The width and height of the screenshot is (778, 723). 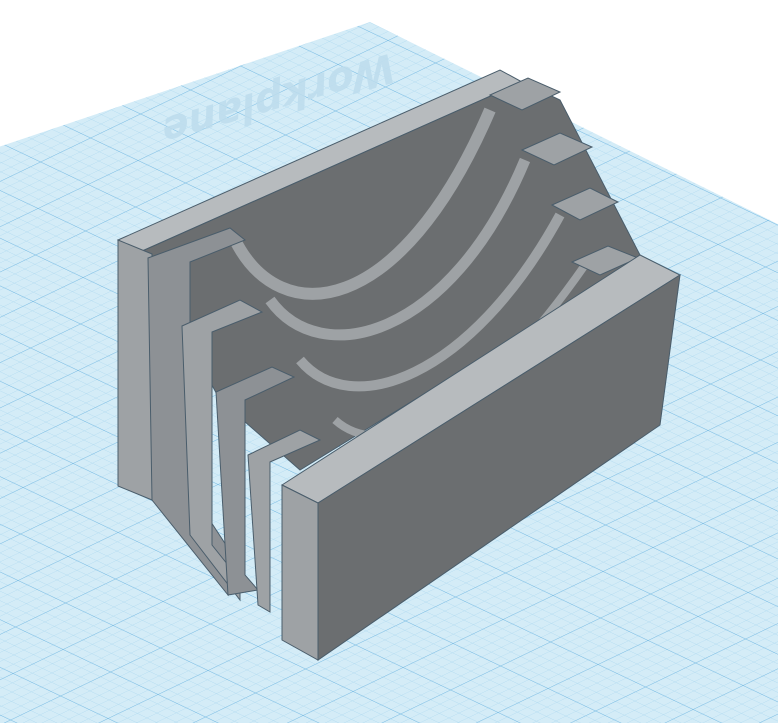 I want to click on model-left-plate-back, so click(x=135, y=370).